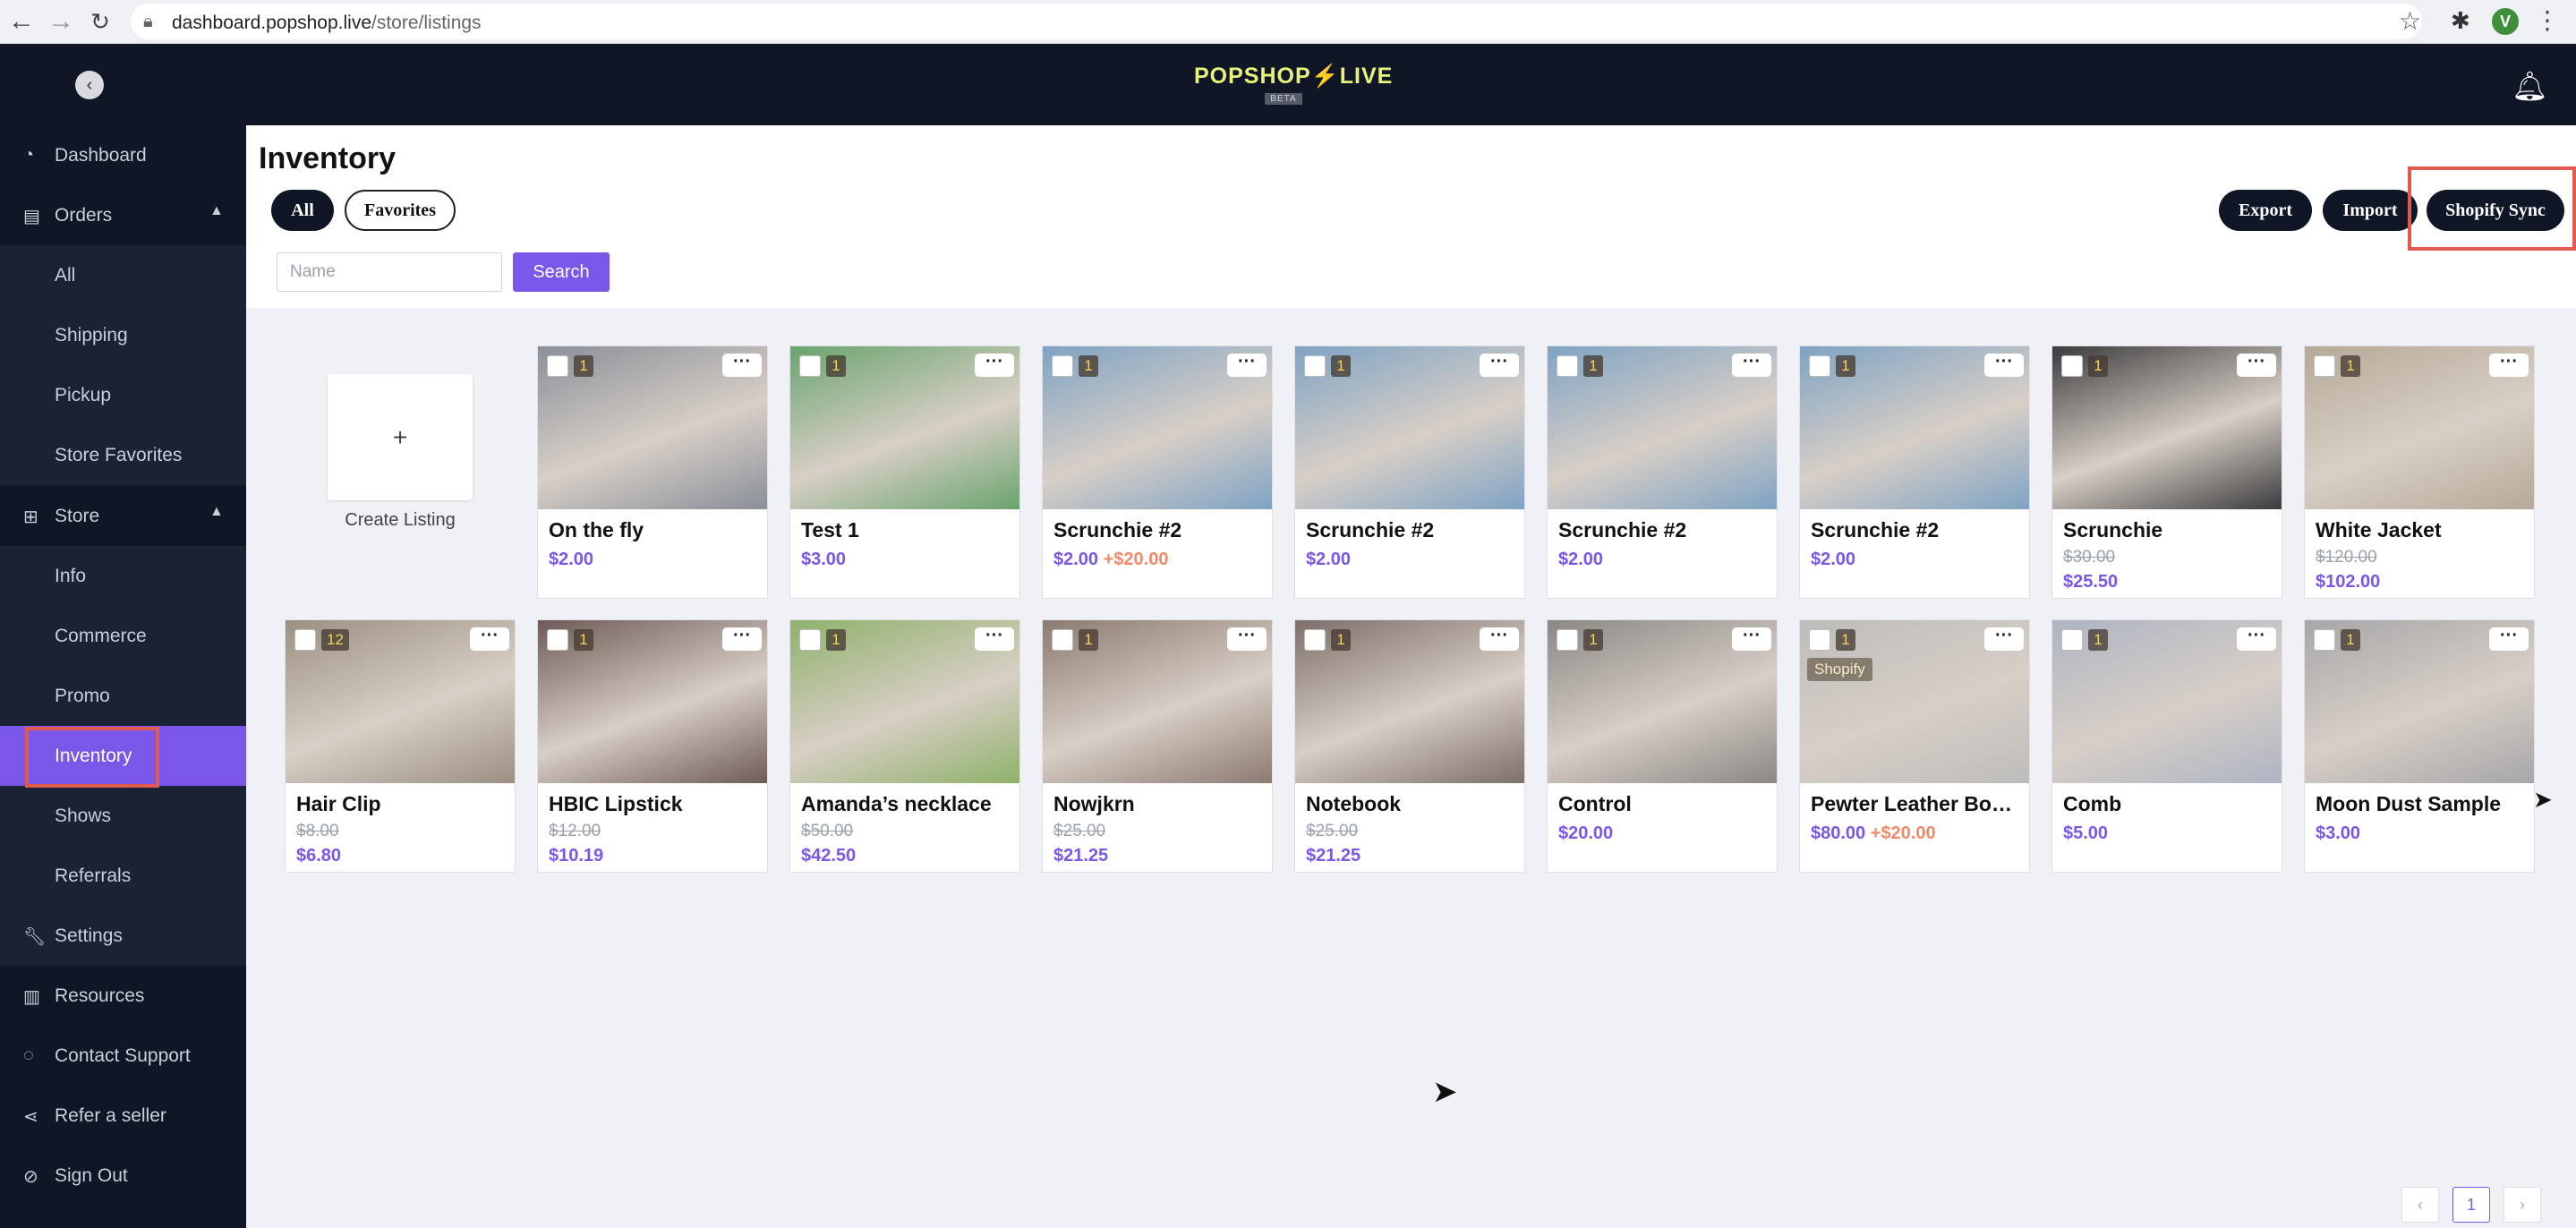 The width and height of the screenshot is (2576, 1228). I want to click on sidebar-item-pickup: Pickup, so click(123, 395).